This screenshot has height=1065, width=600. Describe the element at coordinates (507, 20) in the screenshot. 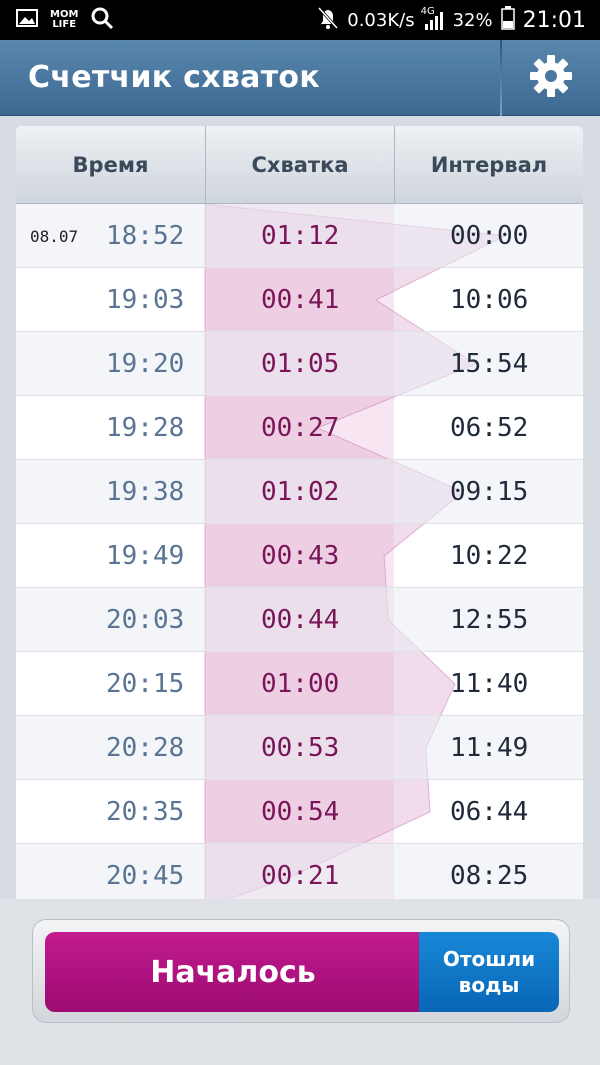

I see `battery-icon` at that location.